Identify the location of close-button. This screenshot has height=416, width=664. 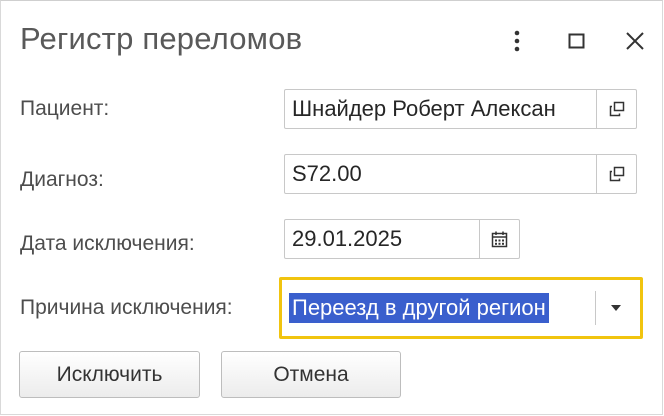
(635, 41).